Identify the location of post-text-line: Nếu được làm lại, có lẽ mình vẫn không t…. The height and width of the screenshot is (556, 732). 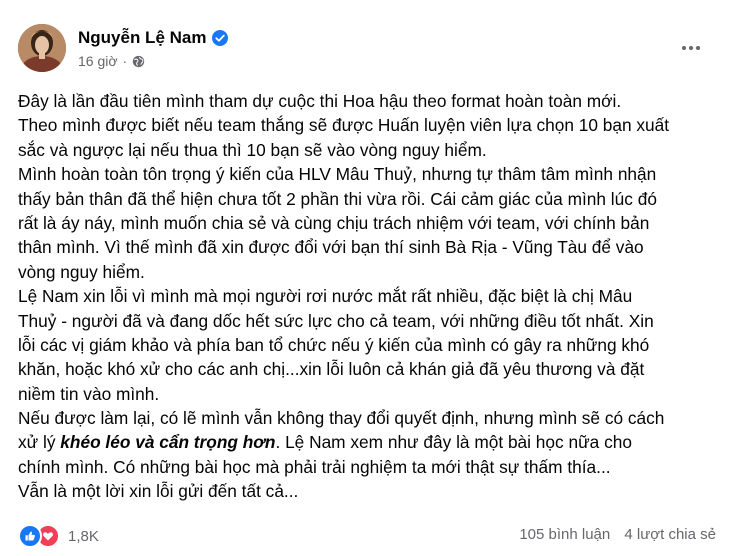
(341, 418).